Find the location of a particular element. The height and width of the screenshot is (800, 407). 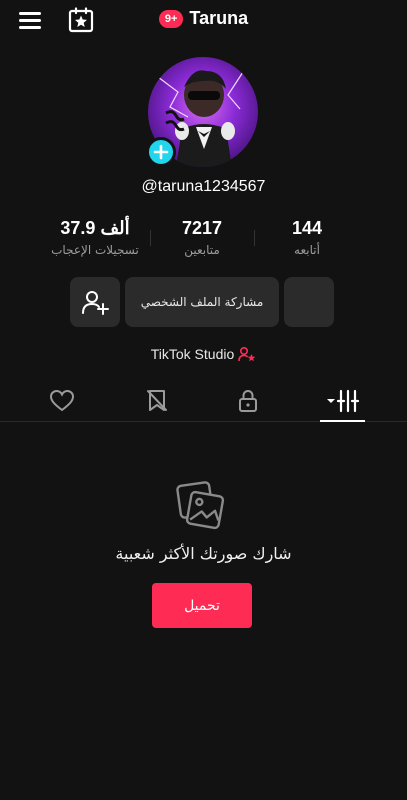

tiktok-studio-label: TikTok Studio is located at coordinates (192, 354).